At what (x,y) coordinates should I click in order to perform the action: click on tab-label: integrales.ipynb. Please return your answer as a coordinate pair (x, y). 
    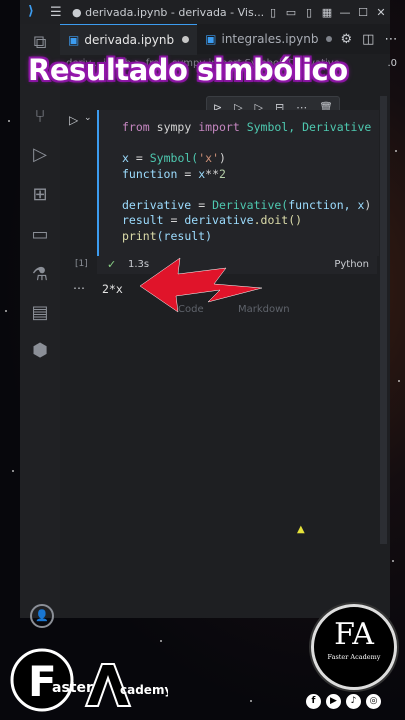
    Looking at the image, I should click on (270, 39).